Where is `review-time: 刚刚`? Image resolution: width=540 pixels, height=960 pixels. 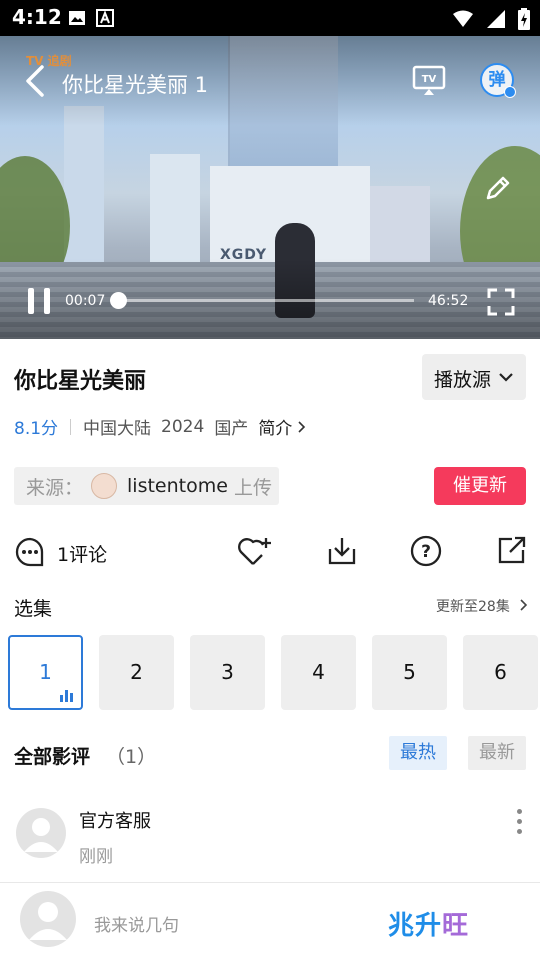 review-time: 刚刚 is located at coordinates (96, 857).